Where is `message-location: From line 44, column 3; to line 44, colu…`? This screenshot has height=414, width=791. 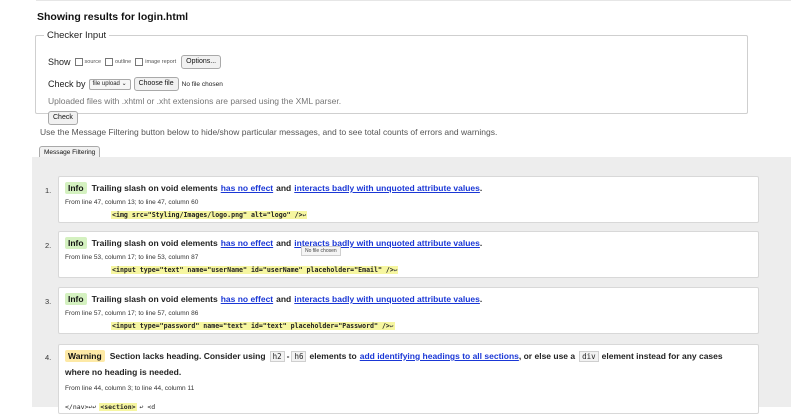 message-location: From line 44, column 3; to line 44, colu… is located at coordinates (130, 388).